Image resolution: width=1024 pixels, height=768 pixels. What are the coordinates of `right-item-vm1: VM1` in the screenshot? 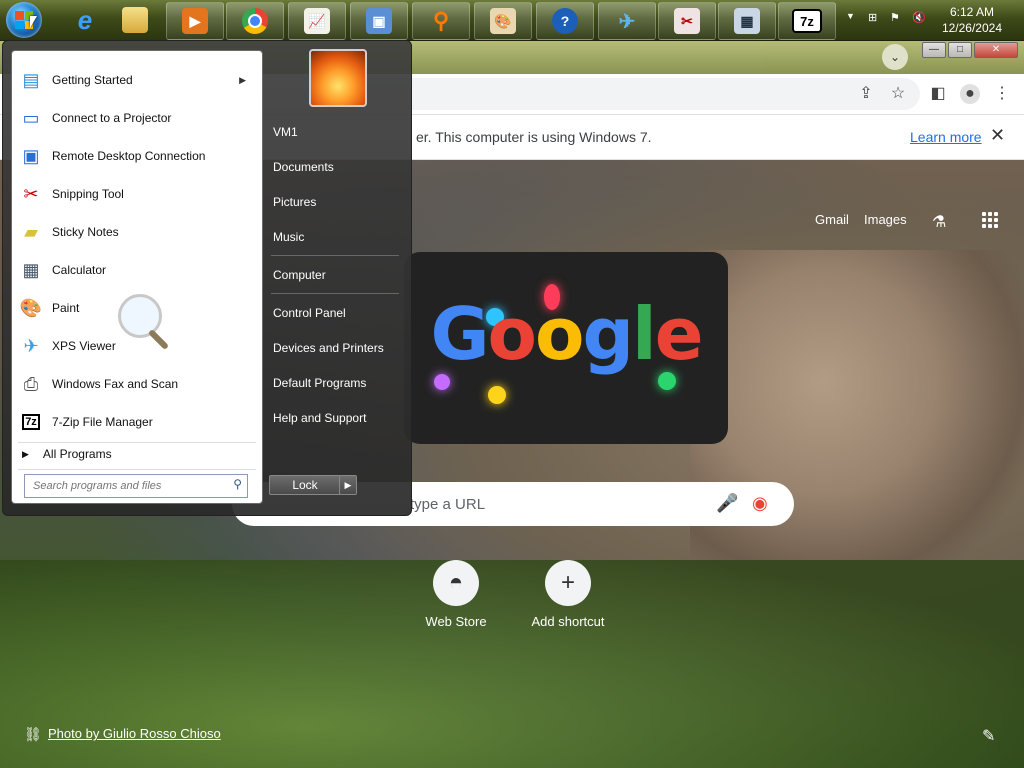 It's located at (336, 132).